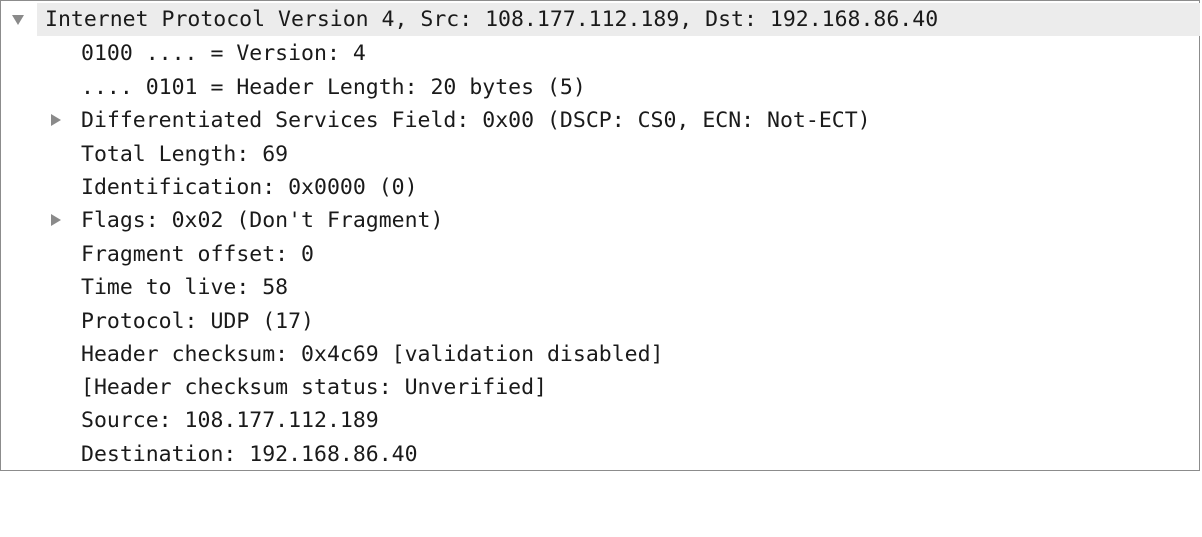  I want to click on tree-item-checksum-status: [Header checksum status: Unverified], so click(274, 387).